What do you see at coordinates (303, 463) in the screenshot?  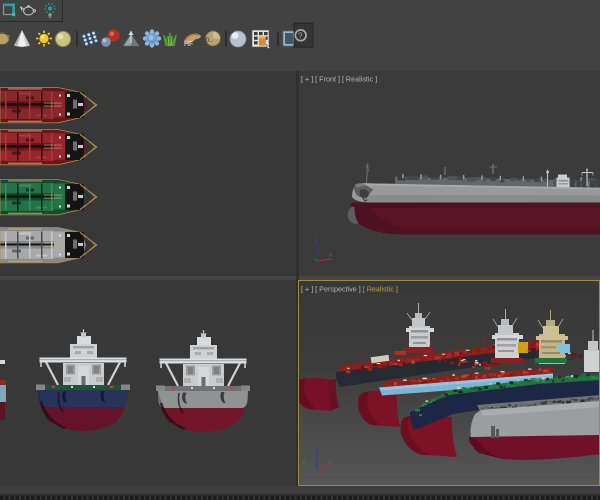 I see `svg-text: y` at bounding box center [303, 463].